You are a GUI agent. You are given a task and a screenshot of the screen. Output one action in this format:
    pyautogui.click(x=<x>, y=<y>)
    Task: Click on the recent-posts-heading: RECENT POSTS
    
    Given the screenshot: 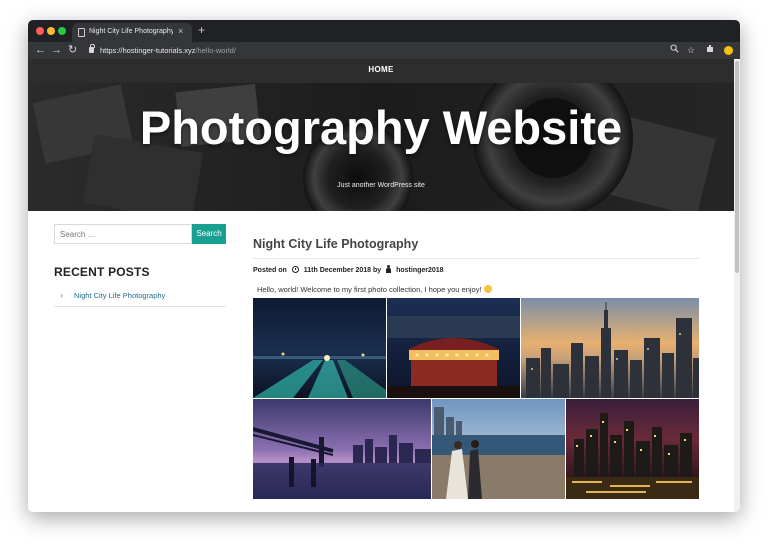 What is the action you would take?
    pyautogui.click(x=102, y=272)
    